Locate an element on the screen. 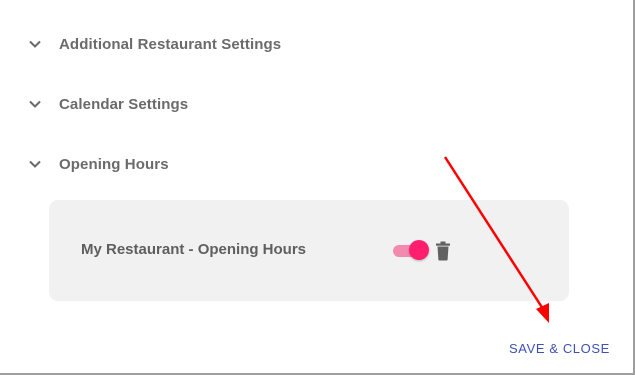 This screenshot has height=375, width=635. opening-hours-toggle is located at coordinates (412, 251).